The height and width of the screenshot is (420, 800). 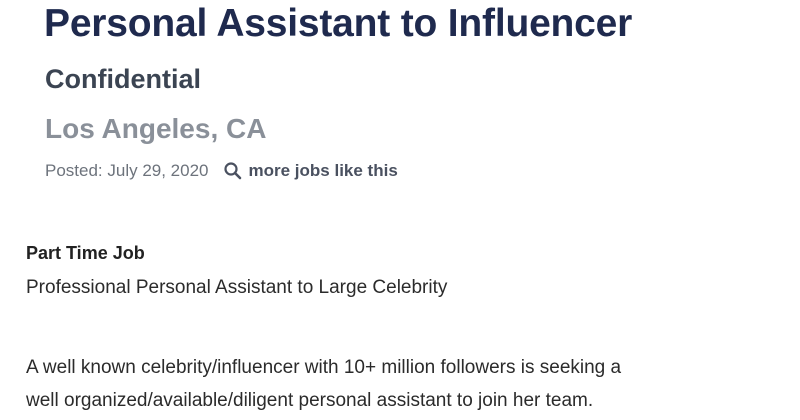 I want to click on job-type: Part Time Job, so click(x=85, y=253).